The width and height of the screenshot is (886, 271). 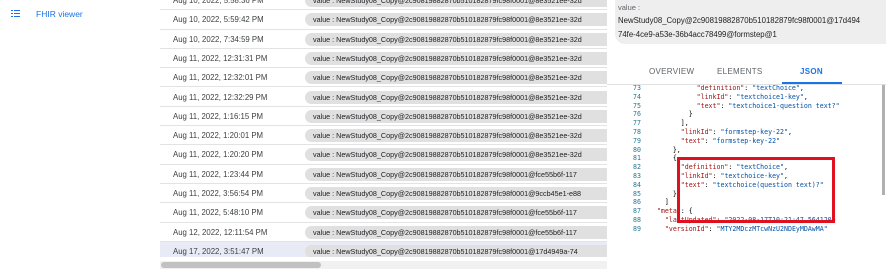 I want to click on code-line: 78 "linkId": "formstep-key-22",, so click(x=752, y=132).